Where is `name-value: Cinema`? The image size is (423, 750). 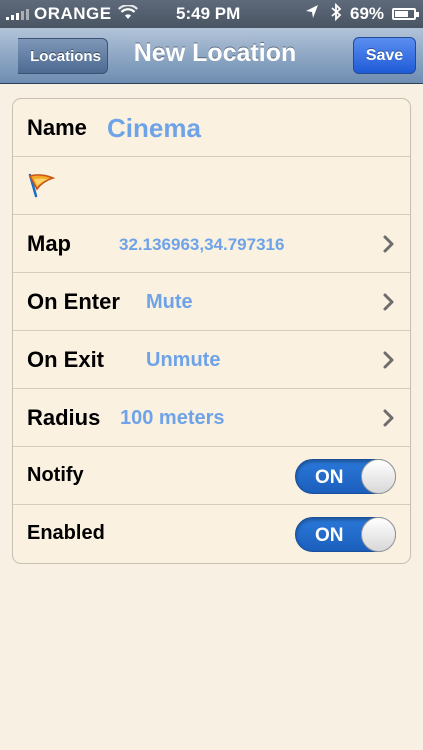 name-value: Cinema is located at coordinates (154, 128).